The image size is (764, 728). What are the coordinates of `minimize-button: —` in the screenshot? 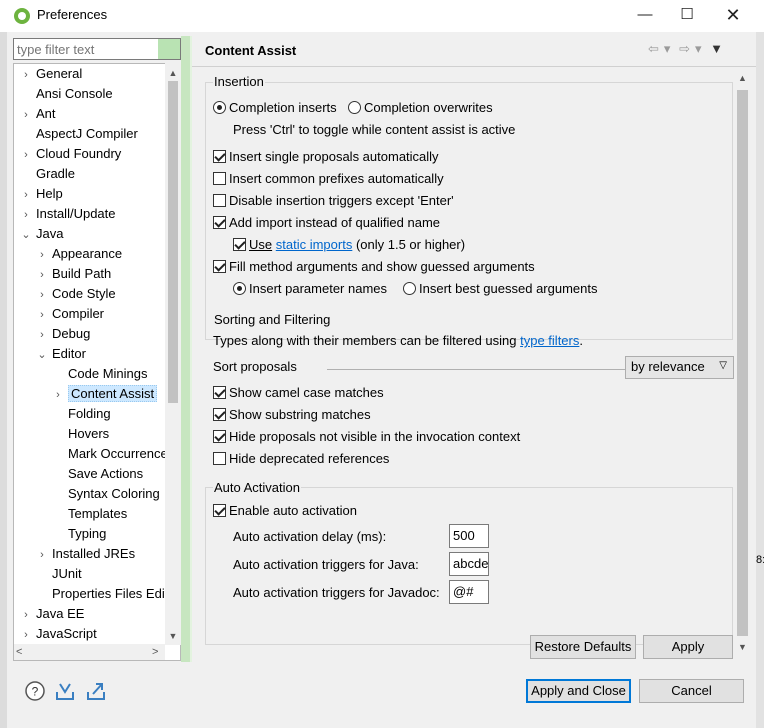 It's located at (645, 16).